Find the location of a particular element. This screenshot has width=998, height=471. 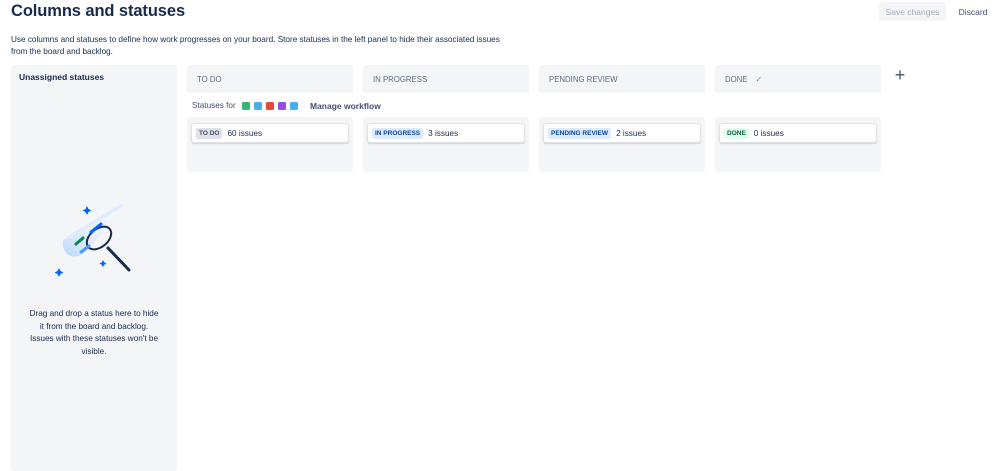

add-column-button: + is located at coordinates (900, 75).